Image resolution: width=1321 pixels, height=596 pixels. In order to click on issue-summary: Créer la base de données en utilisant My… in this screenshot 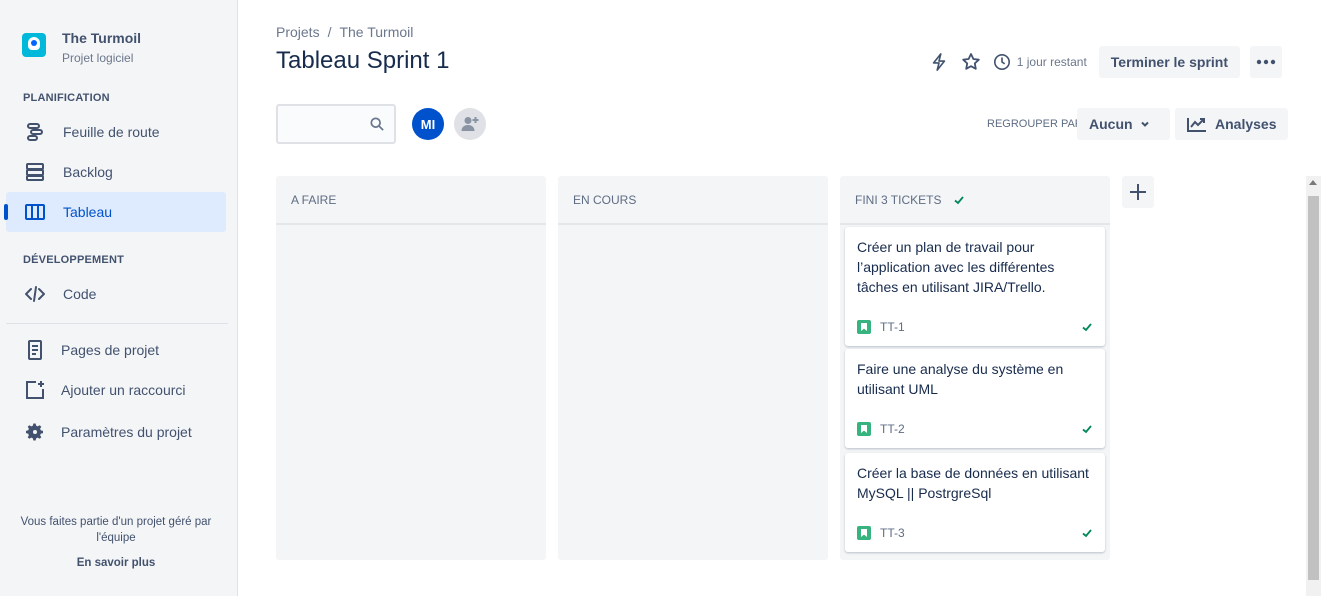, I will do `click(973, 483)`.